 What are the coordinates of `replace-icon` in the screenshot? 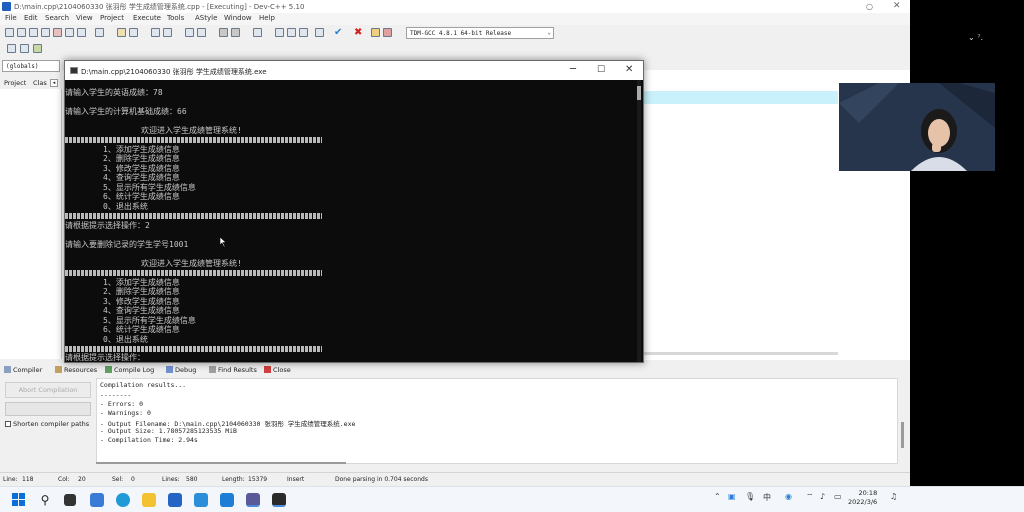 It's located at (167, 32).